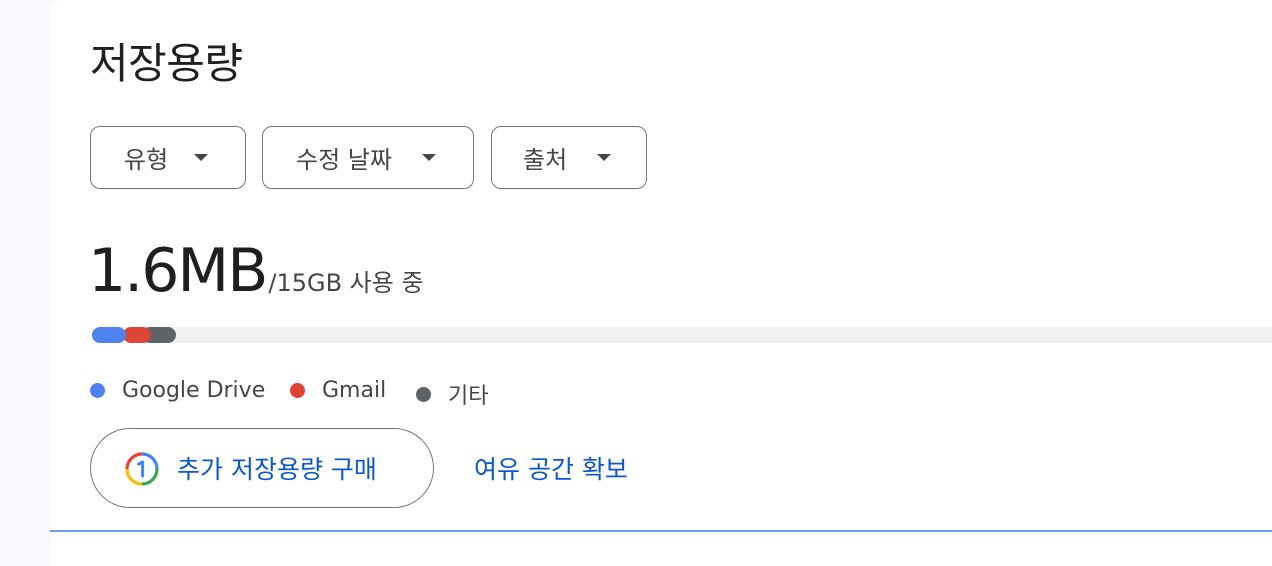 This screenshot has height=566, width=1272. I want to click on buy-storage-button: 추가 저장용량 구매, so click(262, 468).